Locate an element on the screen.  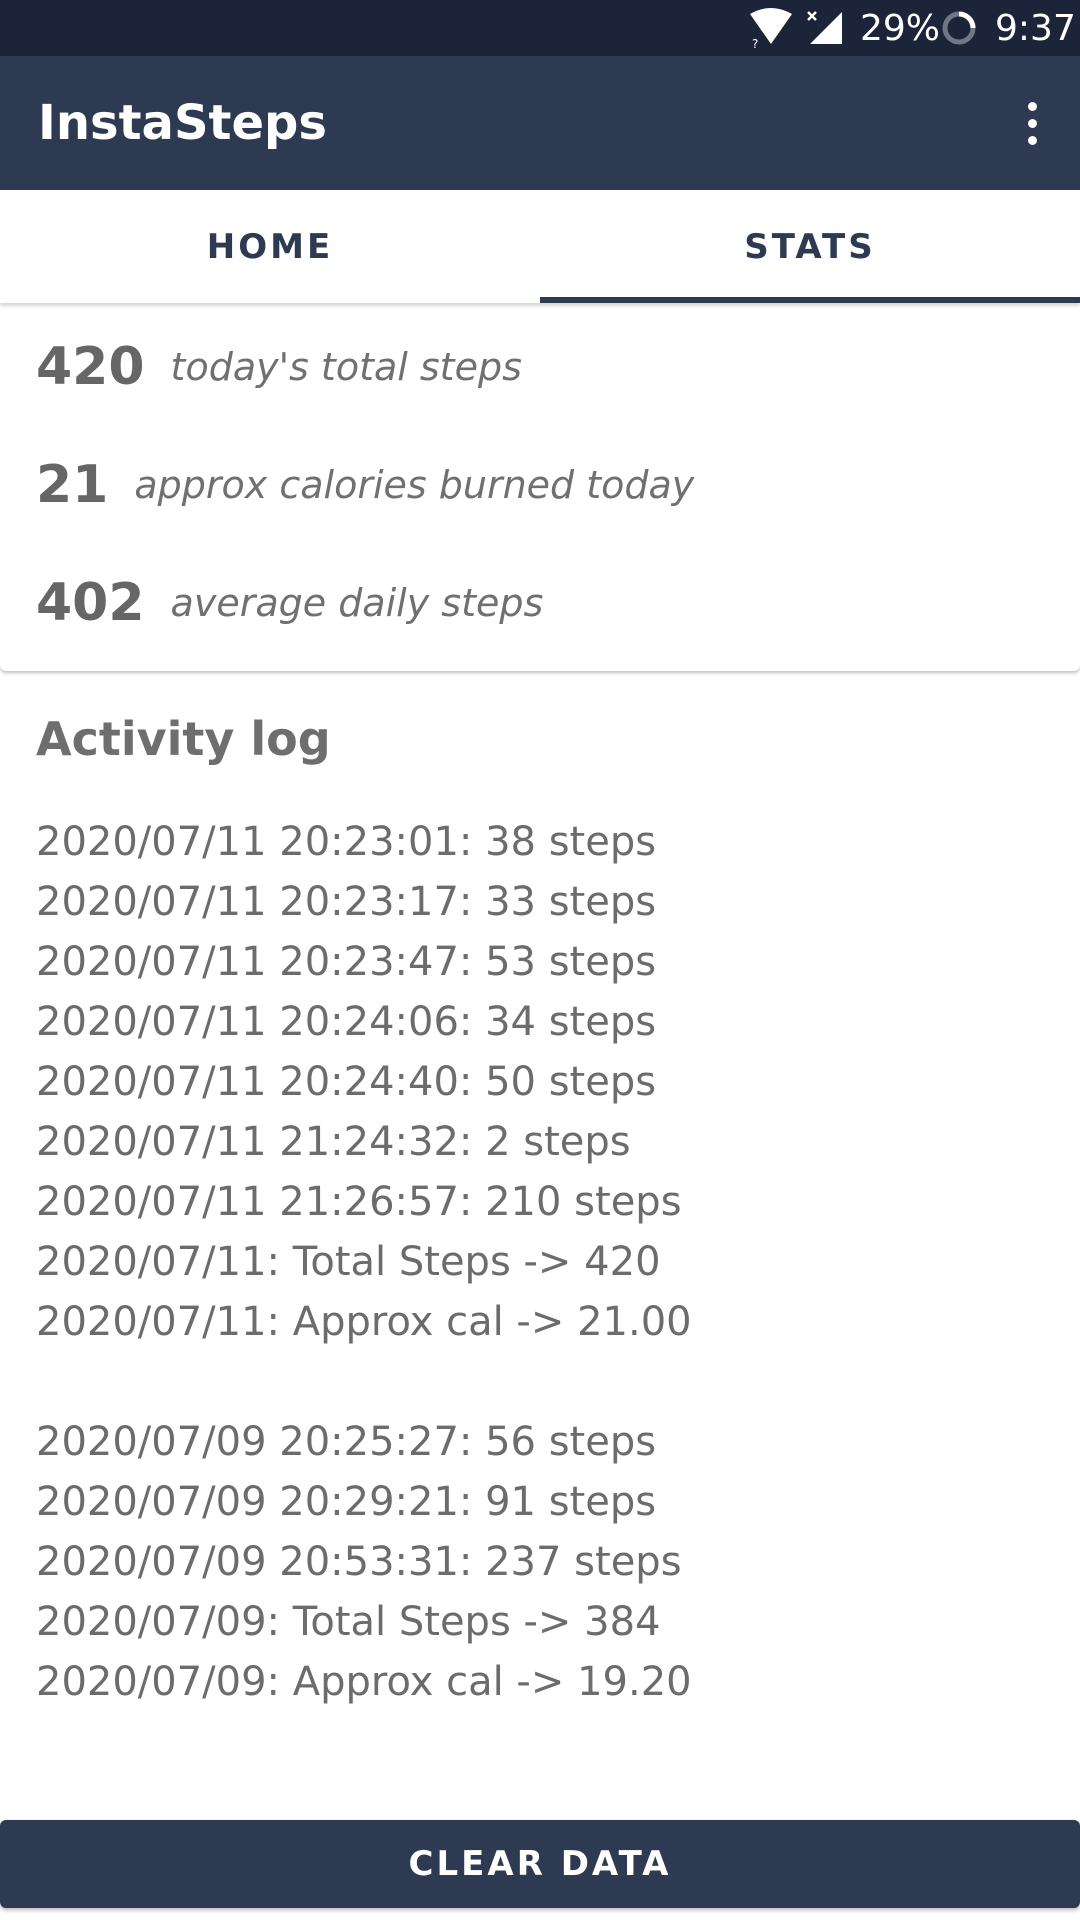
log-entry: 2020/07/11 21:26:57: 210 steps is located at coordinates (359, 1202).